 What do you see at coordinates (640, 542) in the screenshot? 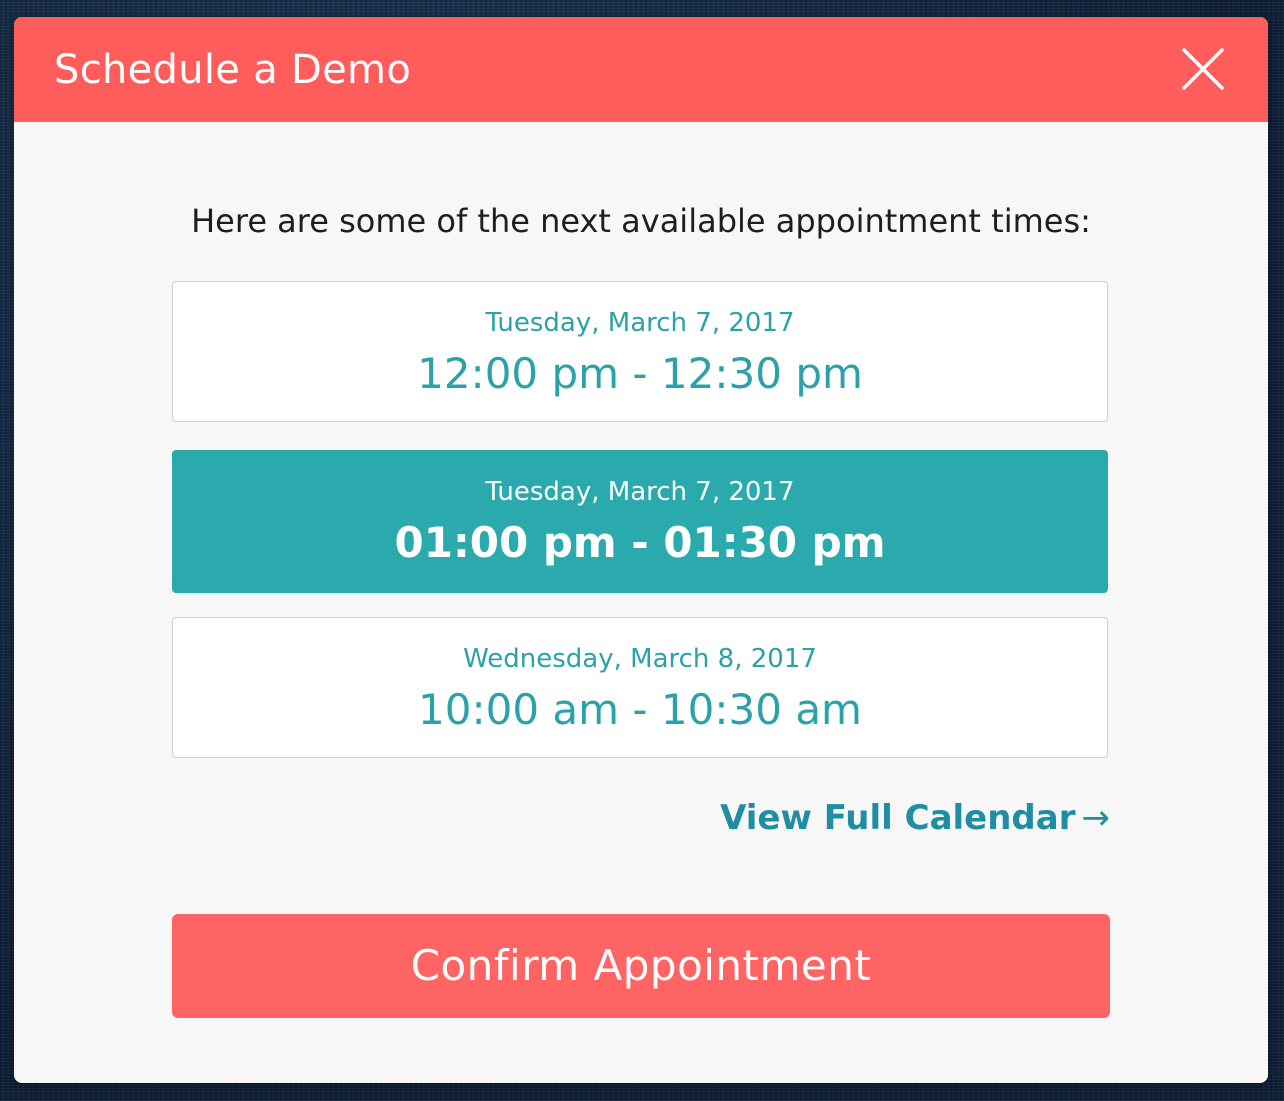
I see `slot-time: 01:00 pm - 01:30 pm` at bounding box center [640, 542].